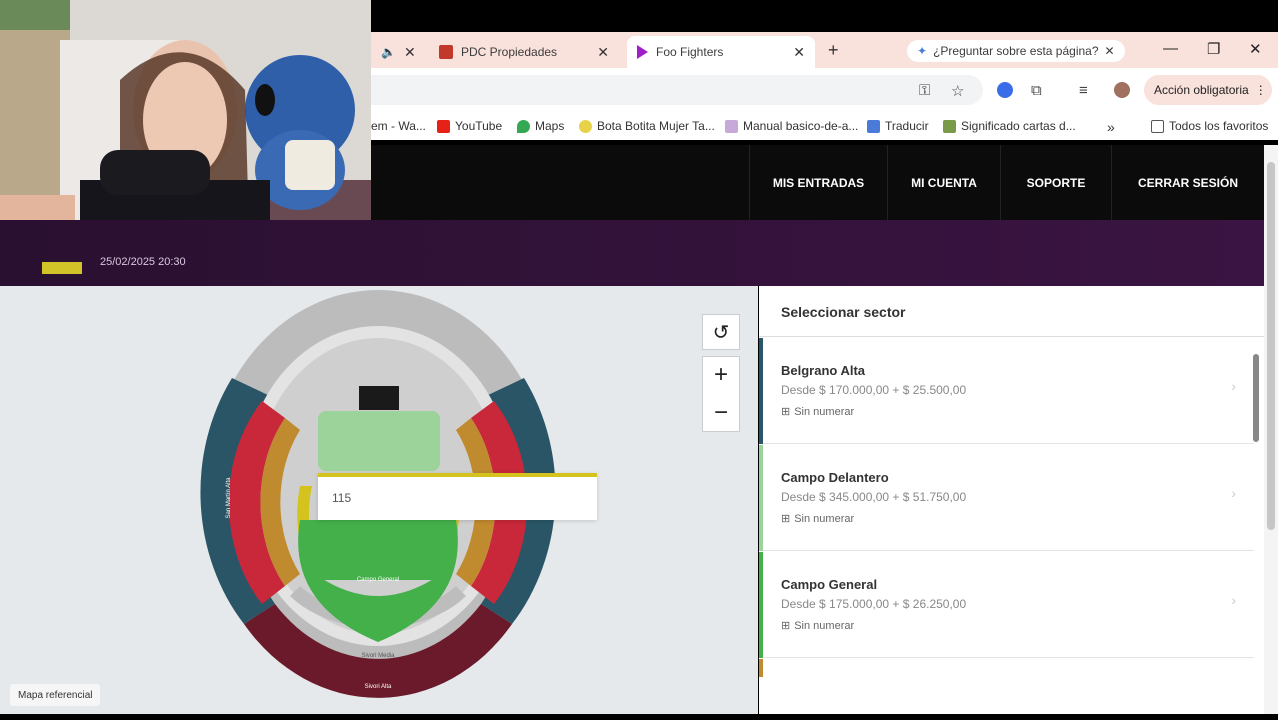 The image size is (1278, 720). I want to click on ask-gemini-button: ✦ ¿Preguntar sobre esta página? ✕, so click(1016, 51).